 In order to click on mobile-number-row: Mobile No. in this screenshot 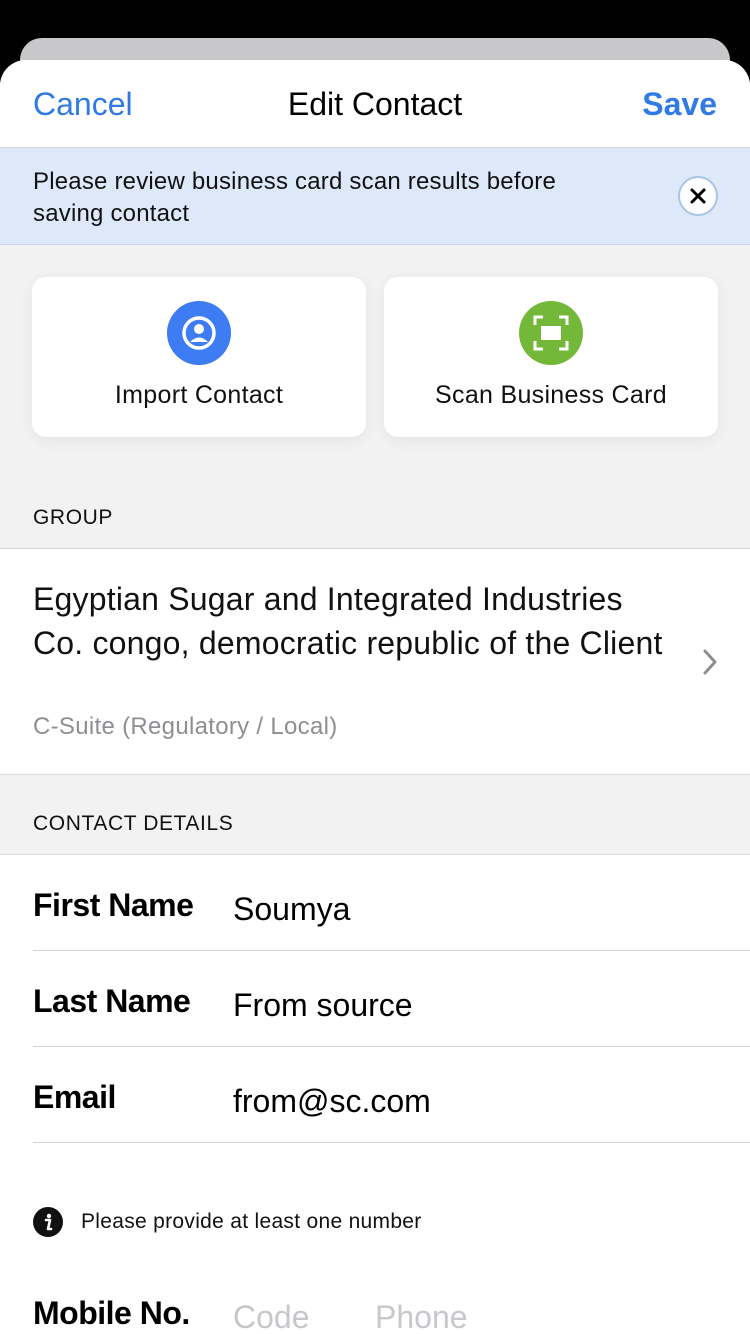, I will do `click(391, 1306)`.